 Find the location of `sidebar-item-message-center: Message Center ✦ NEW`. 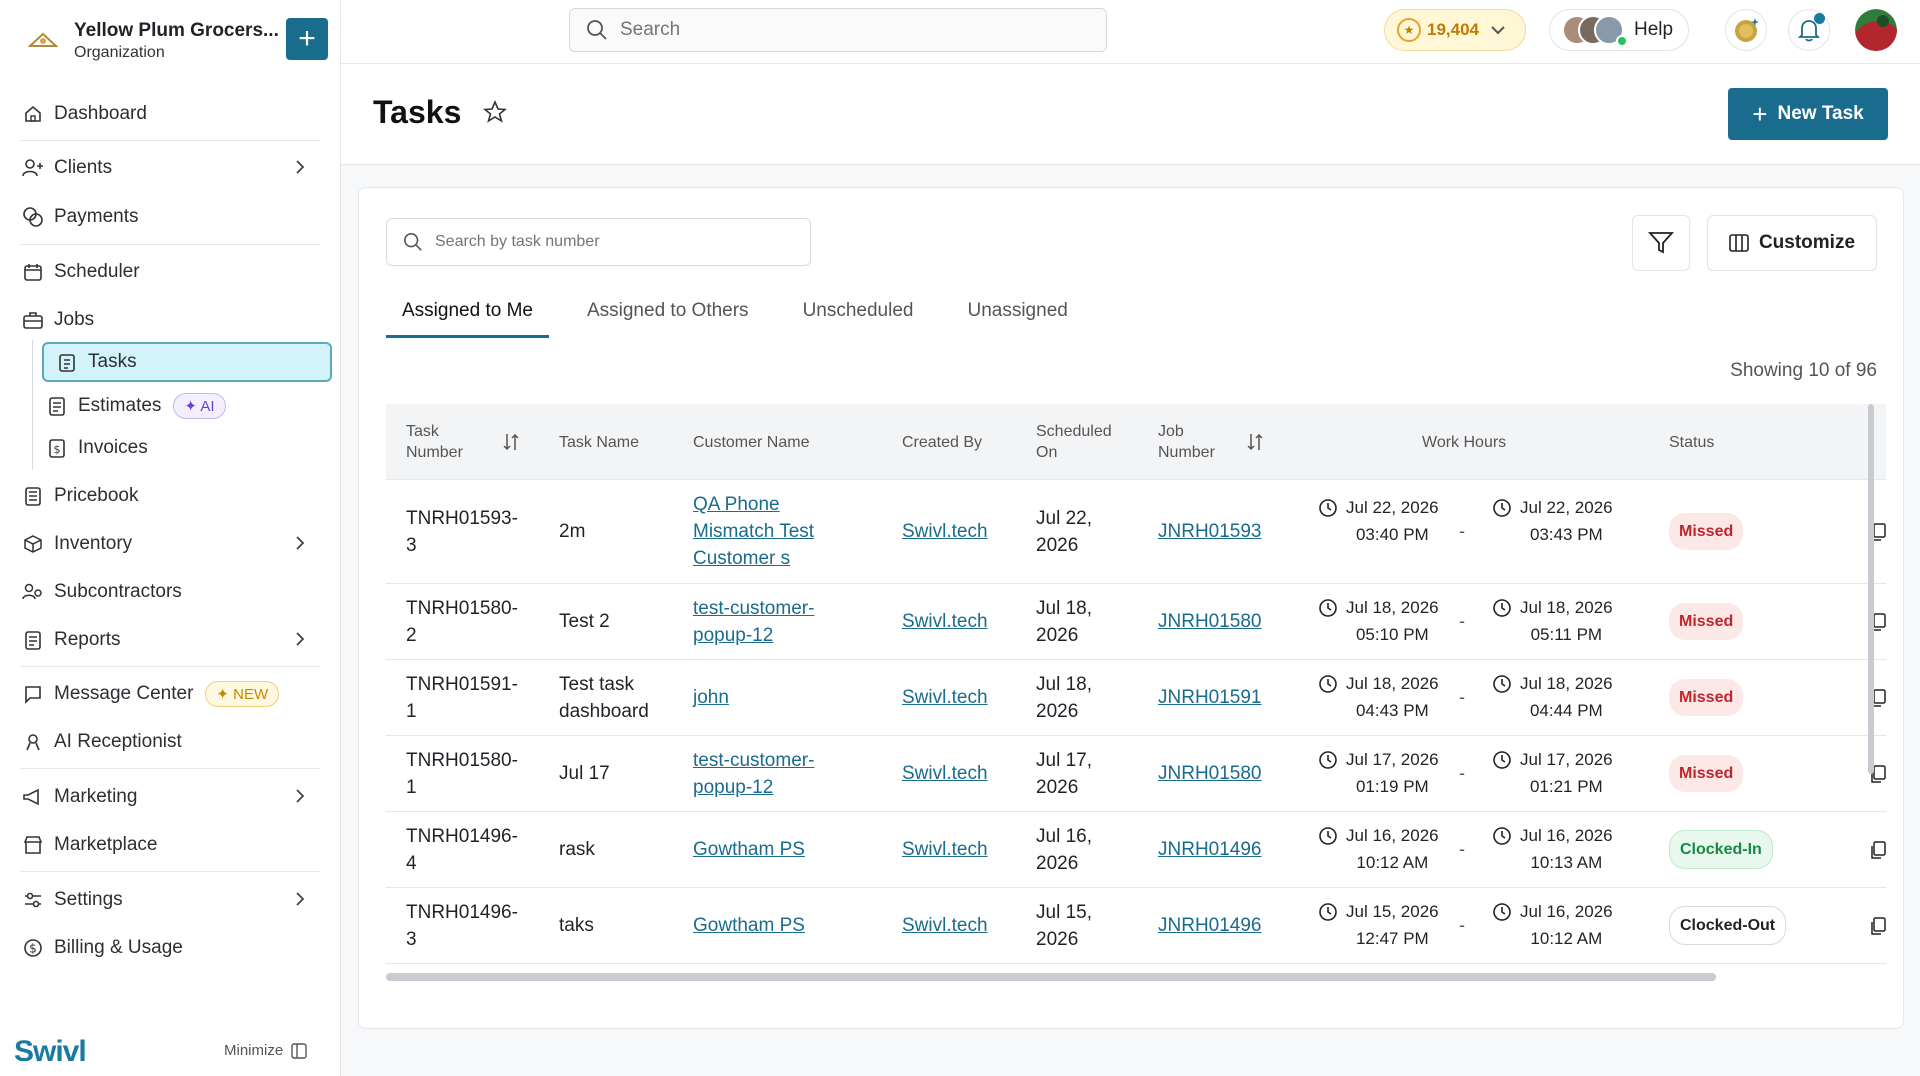

sidebar-item-message-center: Message Center ✦ NEW is located at coordinates (170, 694).